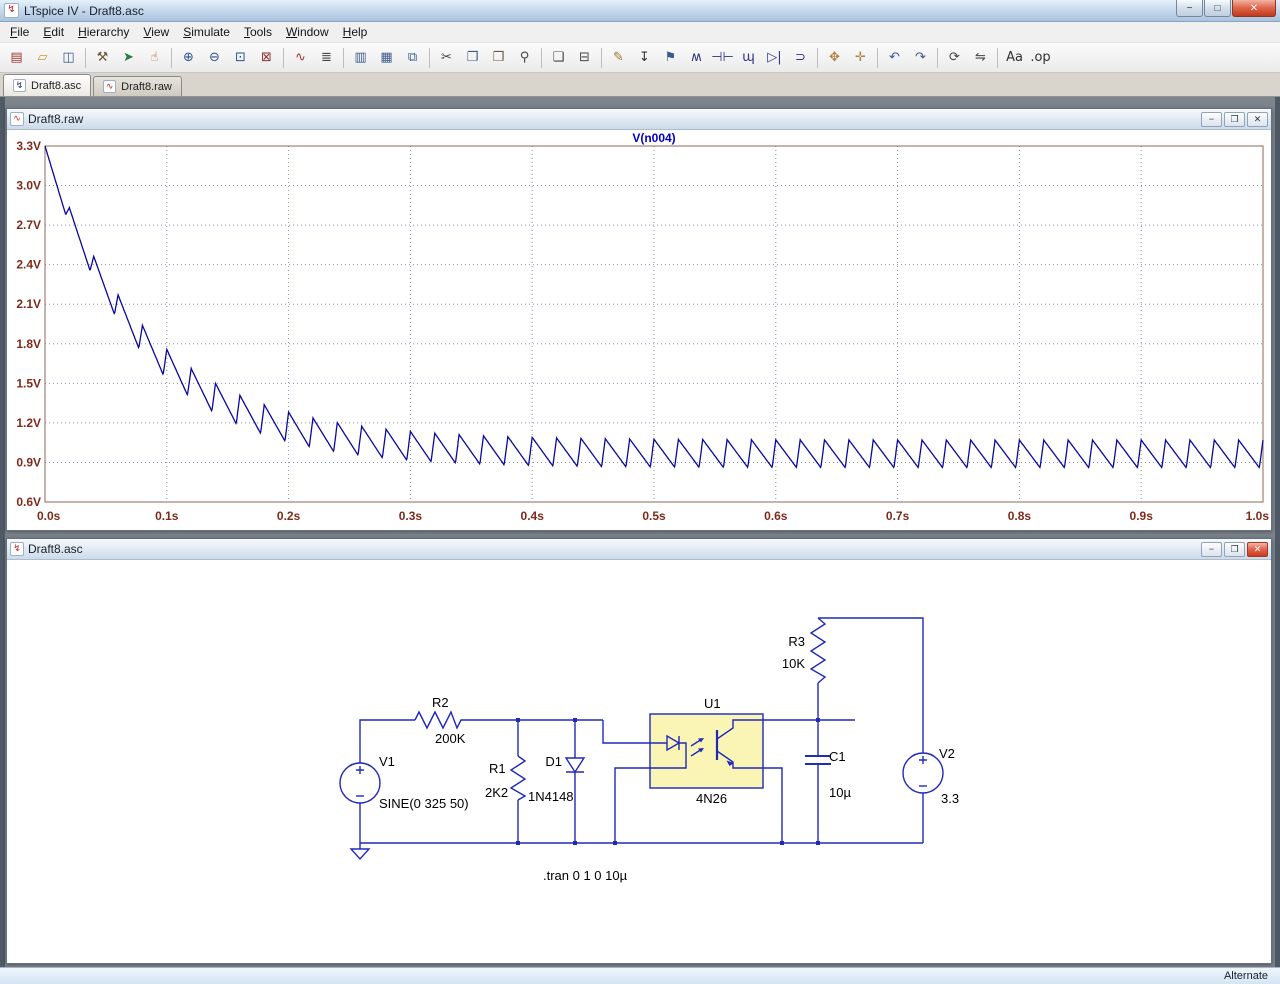  Describe the element at coordinates (774, 58) in the screenshot. I see `diode-button: ▷|` at that location.